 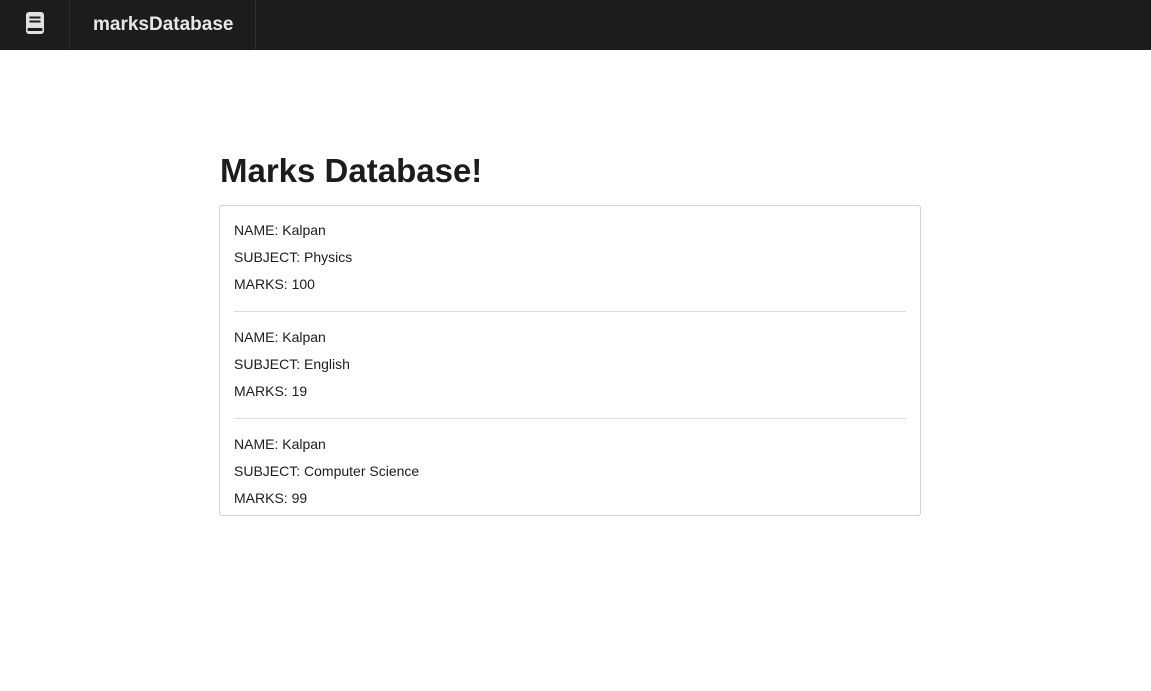 I want to click on book-icon, so click(x=35, y=25).